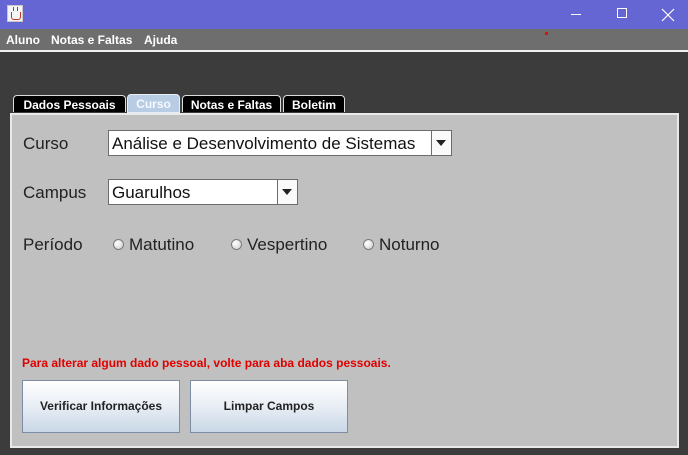 Image resolution: width=688 pixels, height=455 pixels. Describe the element at coordinates (46, 143) in the screenshot. I see `curso-label: Curso` at that location.